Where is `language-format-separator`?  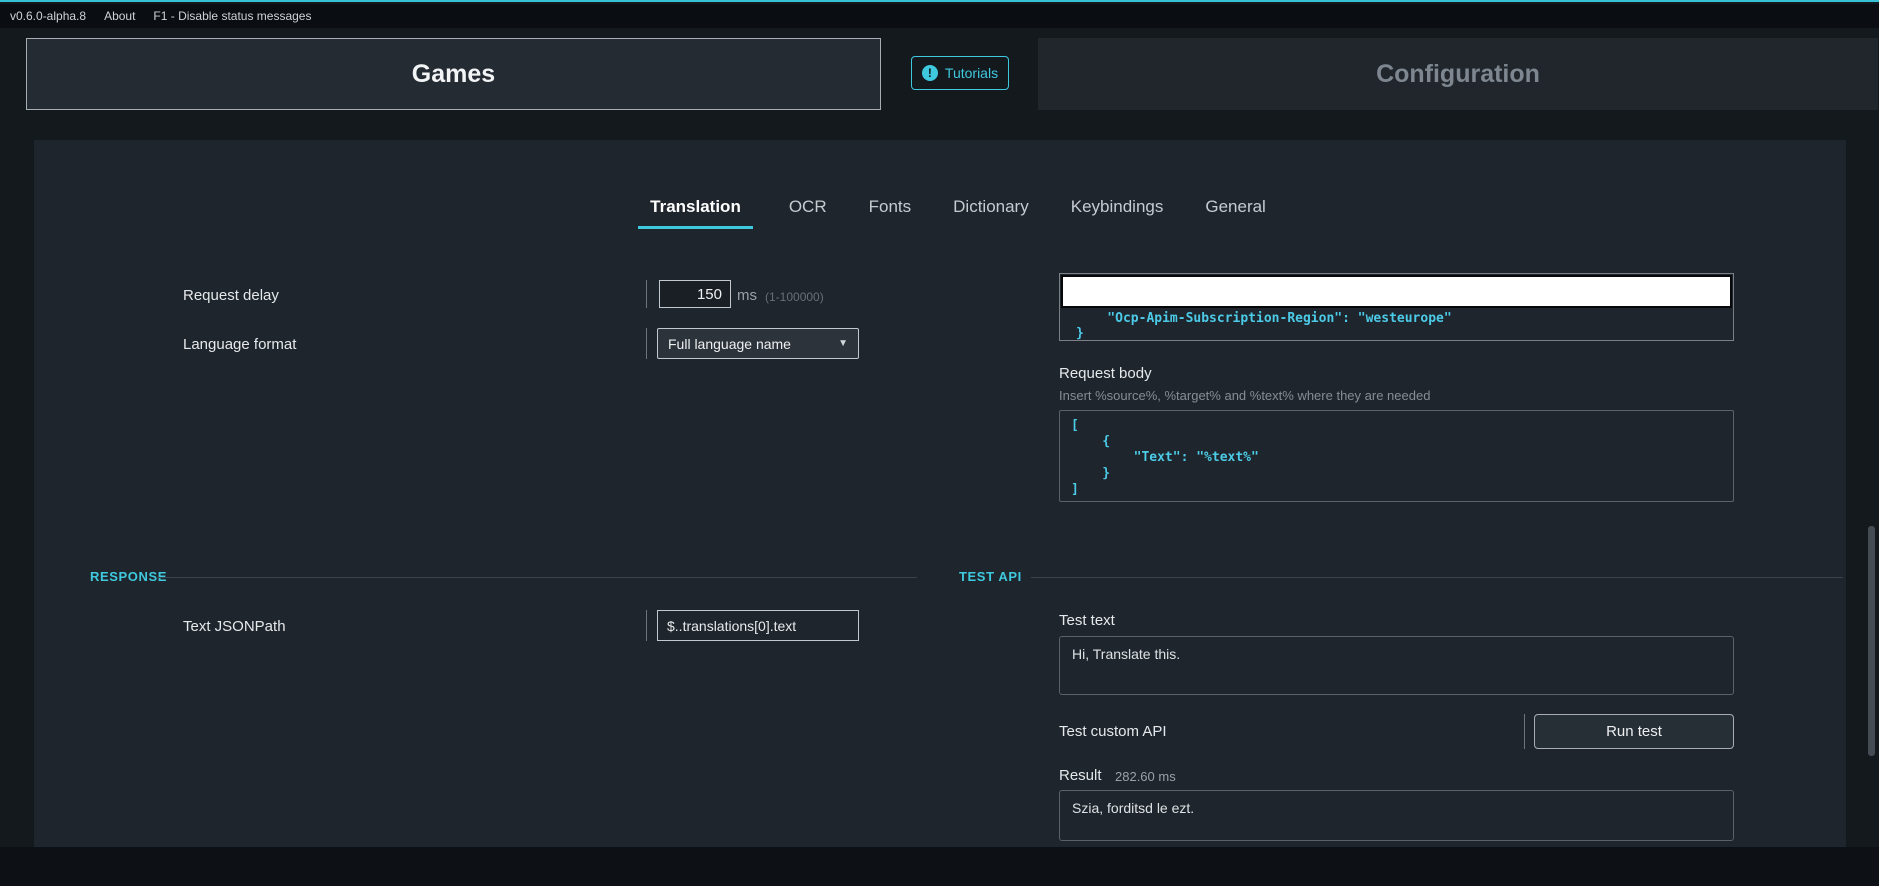
language-format-separator is located at coordinates (646, 343).